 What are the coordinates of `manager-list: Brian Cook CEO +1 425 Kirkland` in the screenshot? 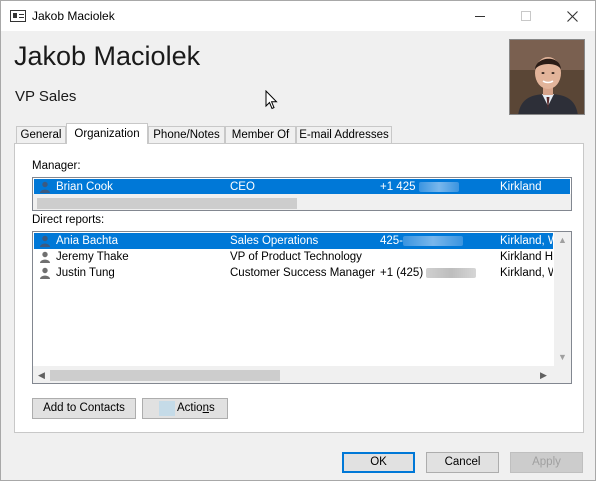 It's located at (302, 194).